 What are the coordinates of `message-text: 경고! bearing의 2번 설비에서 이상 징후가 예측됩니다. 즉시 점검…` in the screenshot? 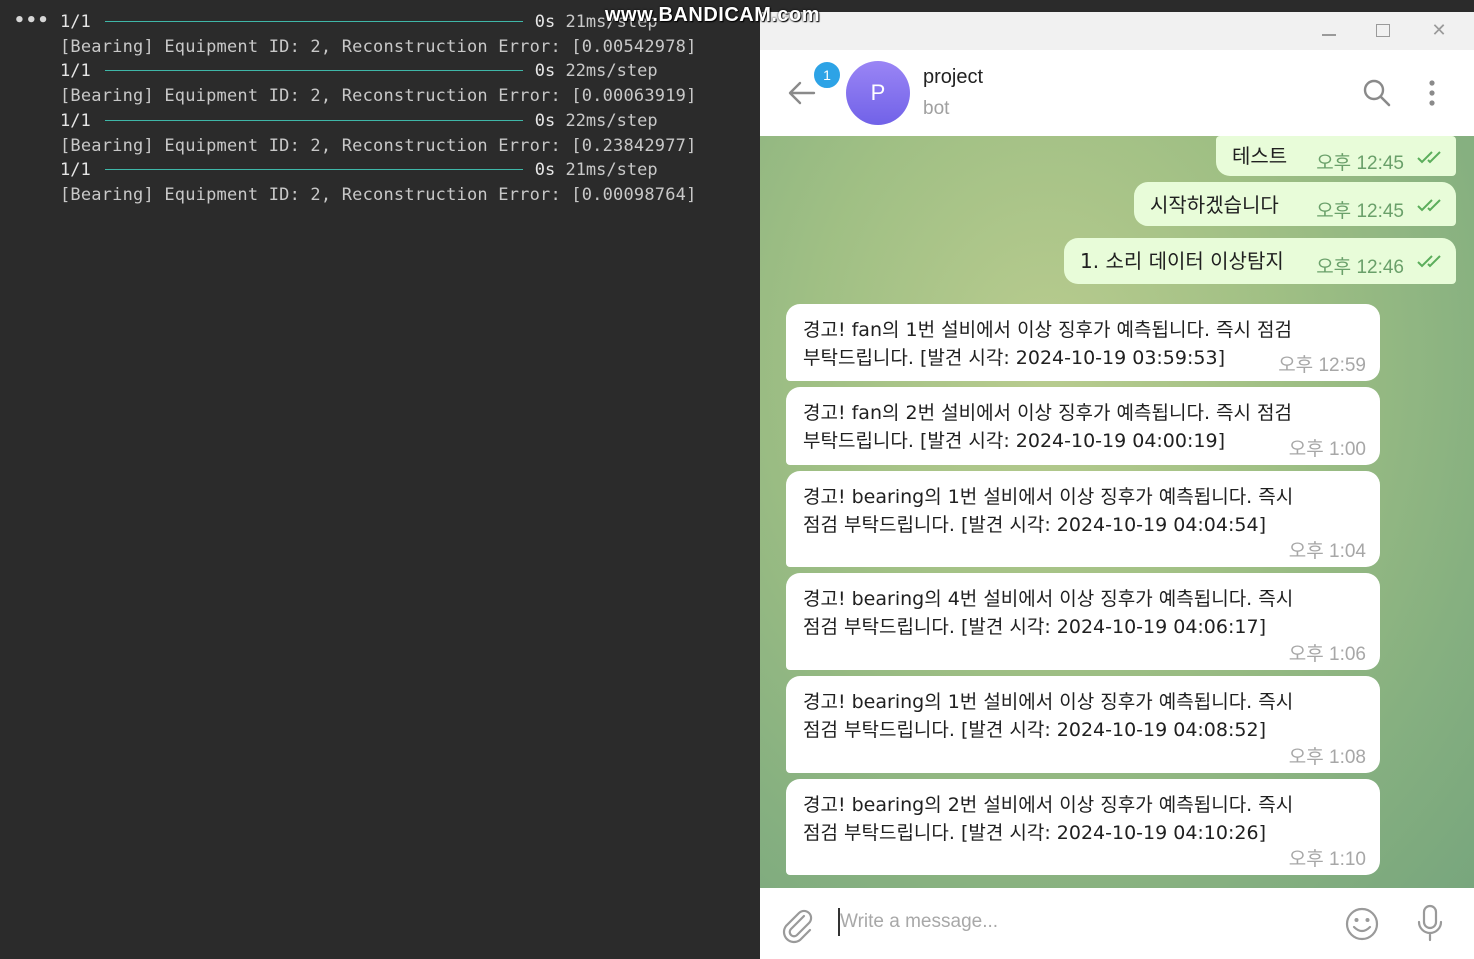 It's located at (1083, 819).